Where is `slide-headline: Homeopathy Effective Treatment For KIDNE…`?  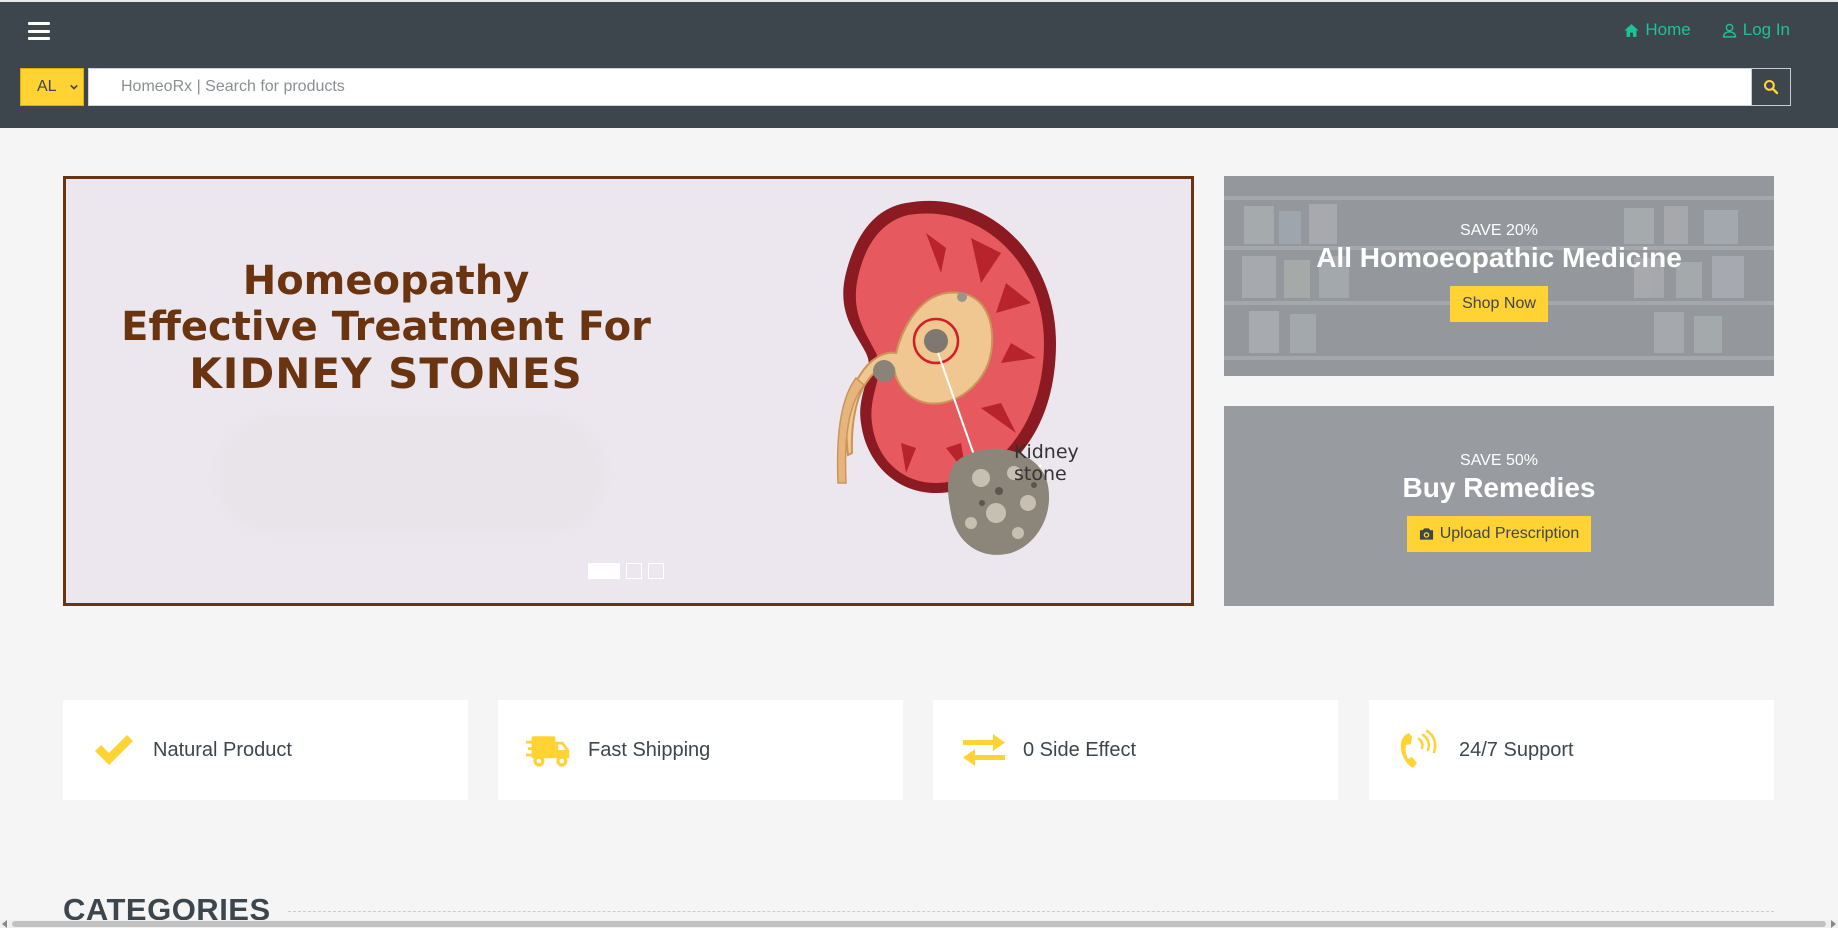 slide-headline: Homeopathy Effective Treatment For KIDNE… is located at coordinates (386, 328).